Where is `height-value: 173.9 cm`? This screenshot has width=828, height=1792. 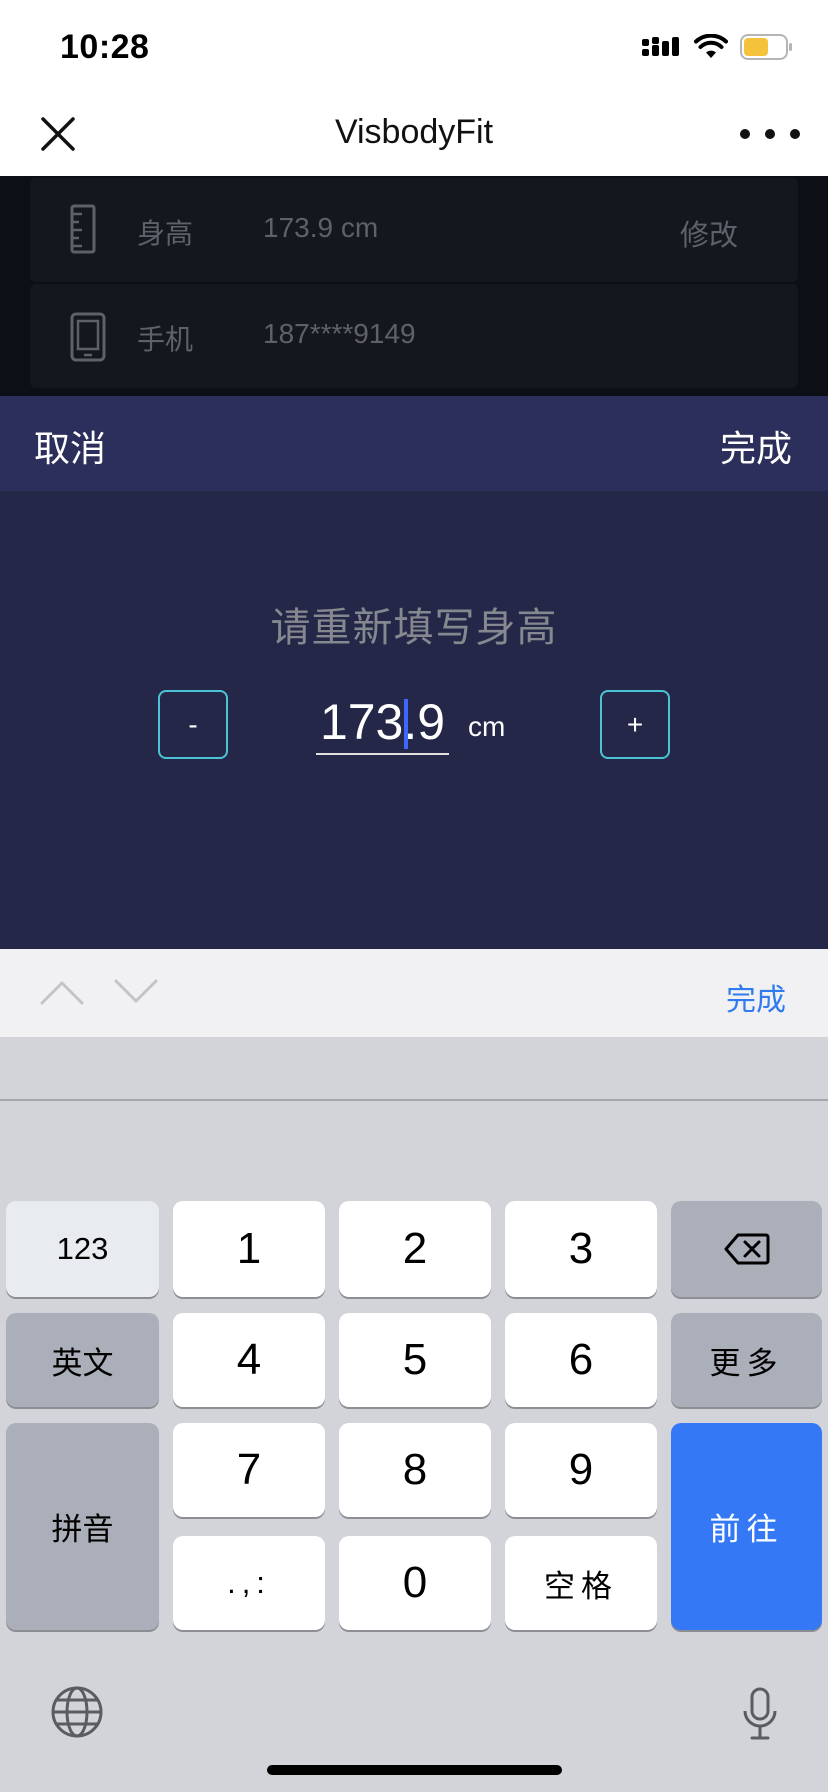
height-value: 173.9 cm is located at coordinates (321, 227).